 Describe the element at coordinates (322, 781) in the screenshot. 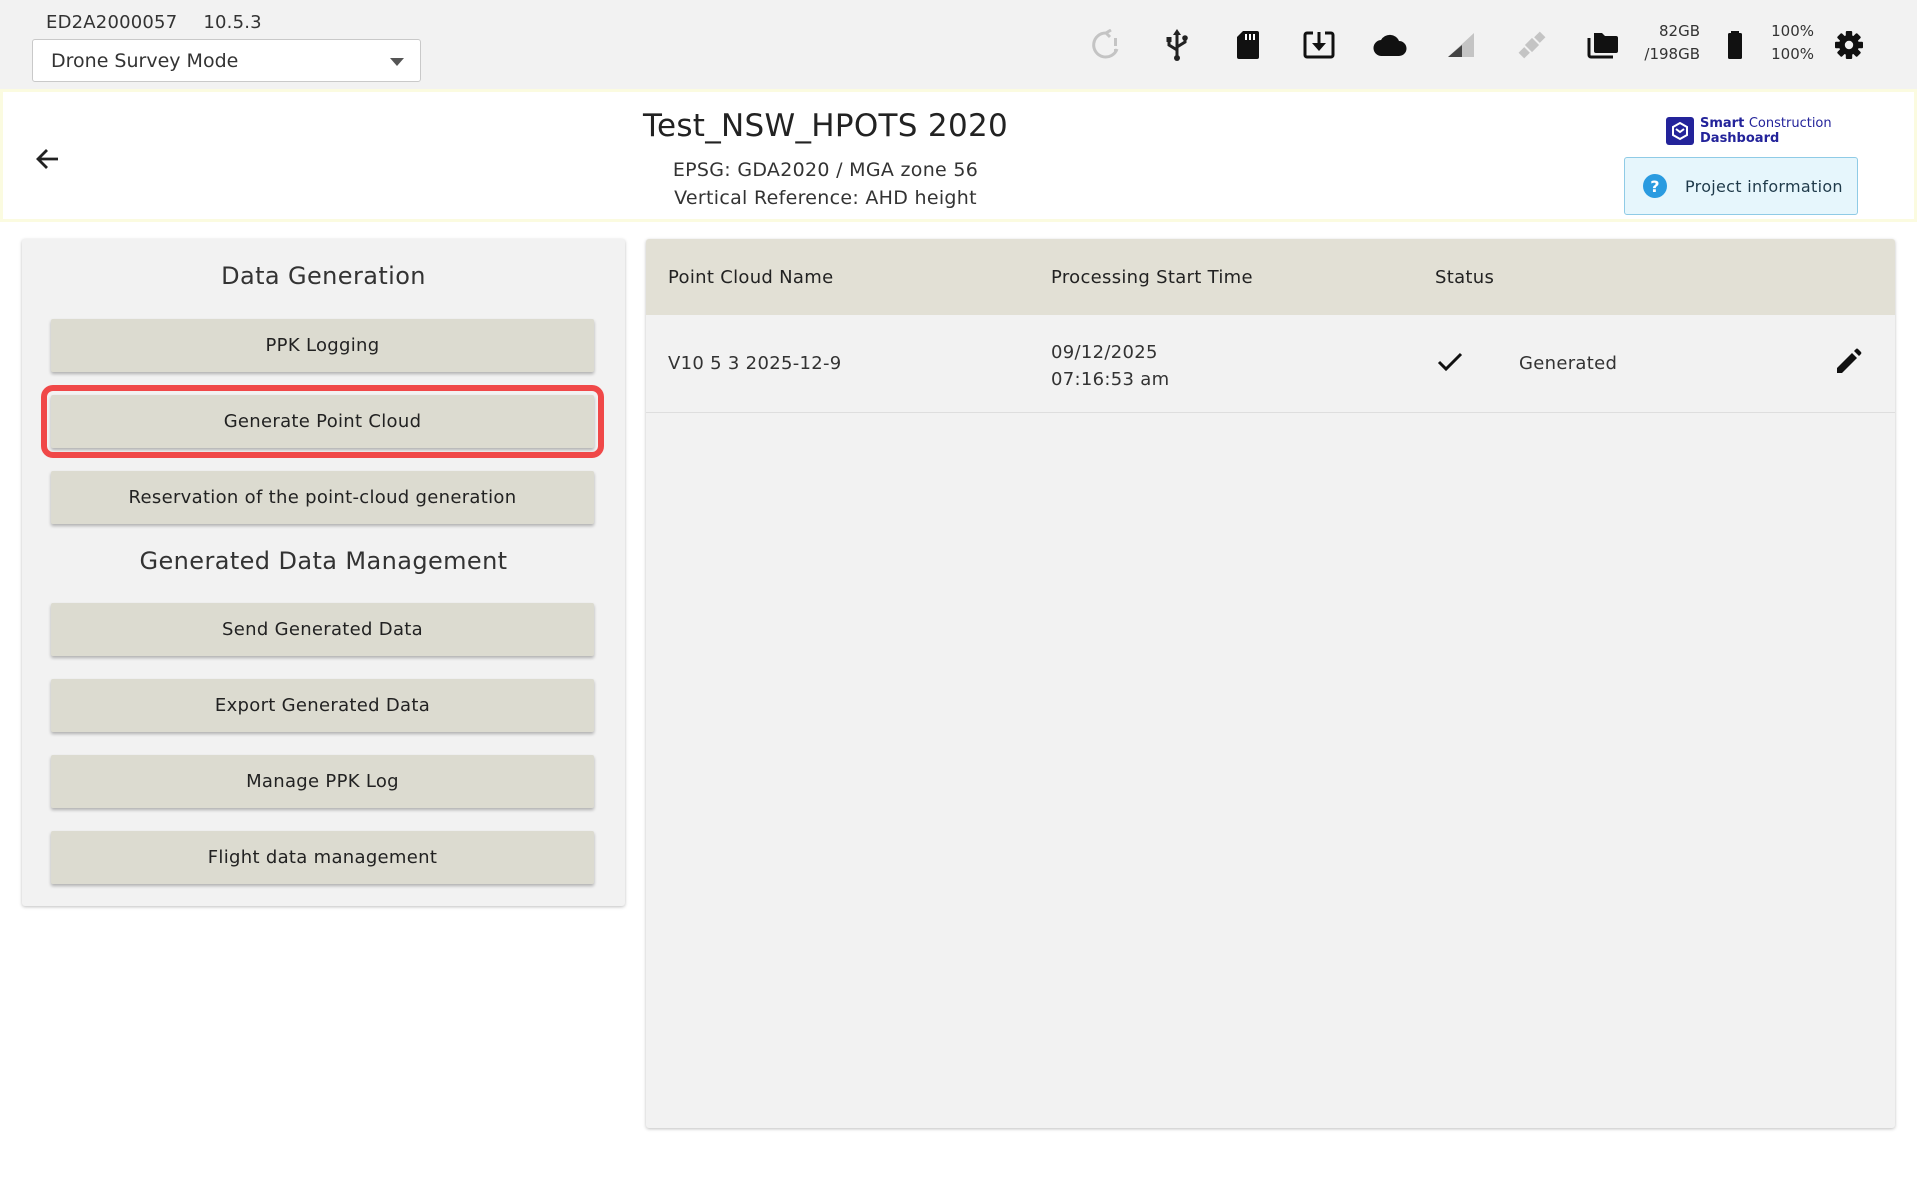

I see `manage-ppk-log-button: Manage PPK Log` at that location.